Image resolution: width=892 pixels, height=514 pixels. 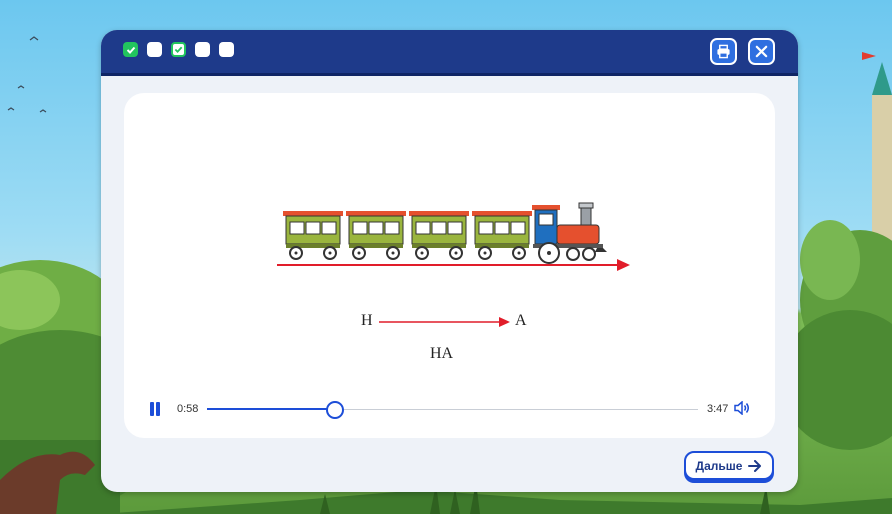 What do you see at coordinates (271, 409) in the screenshot?
I see `seek-progress` at bounding box center [271, 409].